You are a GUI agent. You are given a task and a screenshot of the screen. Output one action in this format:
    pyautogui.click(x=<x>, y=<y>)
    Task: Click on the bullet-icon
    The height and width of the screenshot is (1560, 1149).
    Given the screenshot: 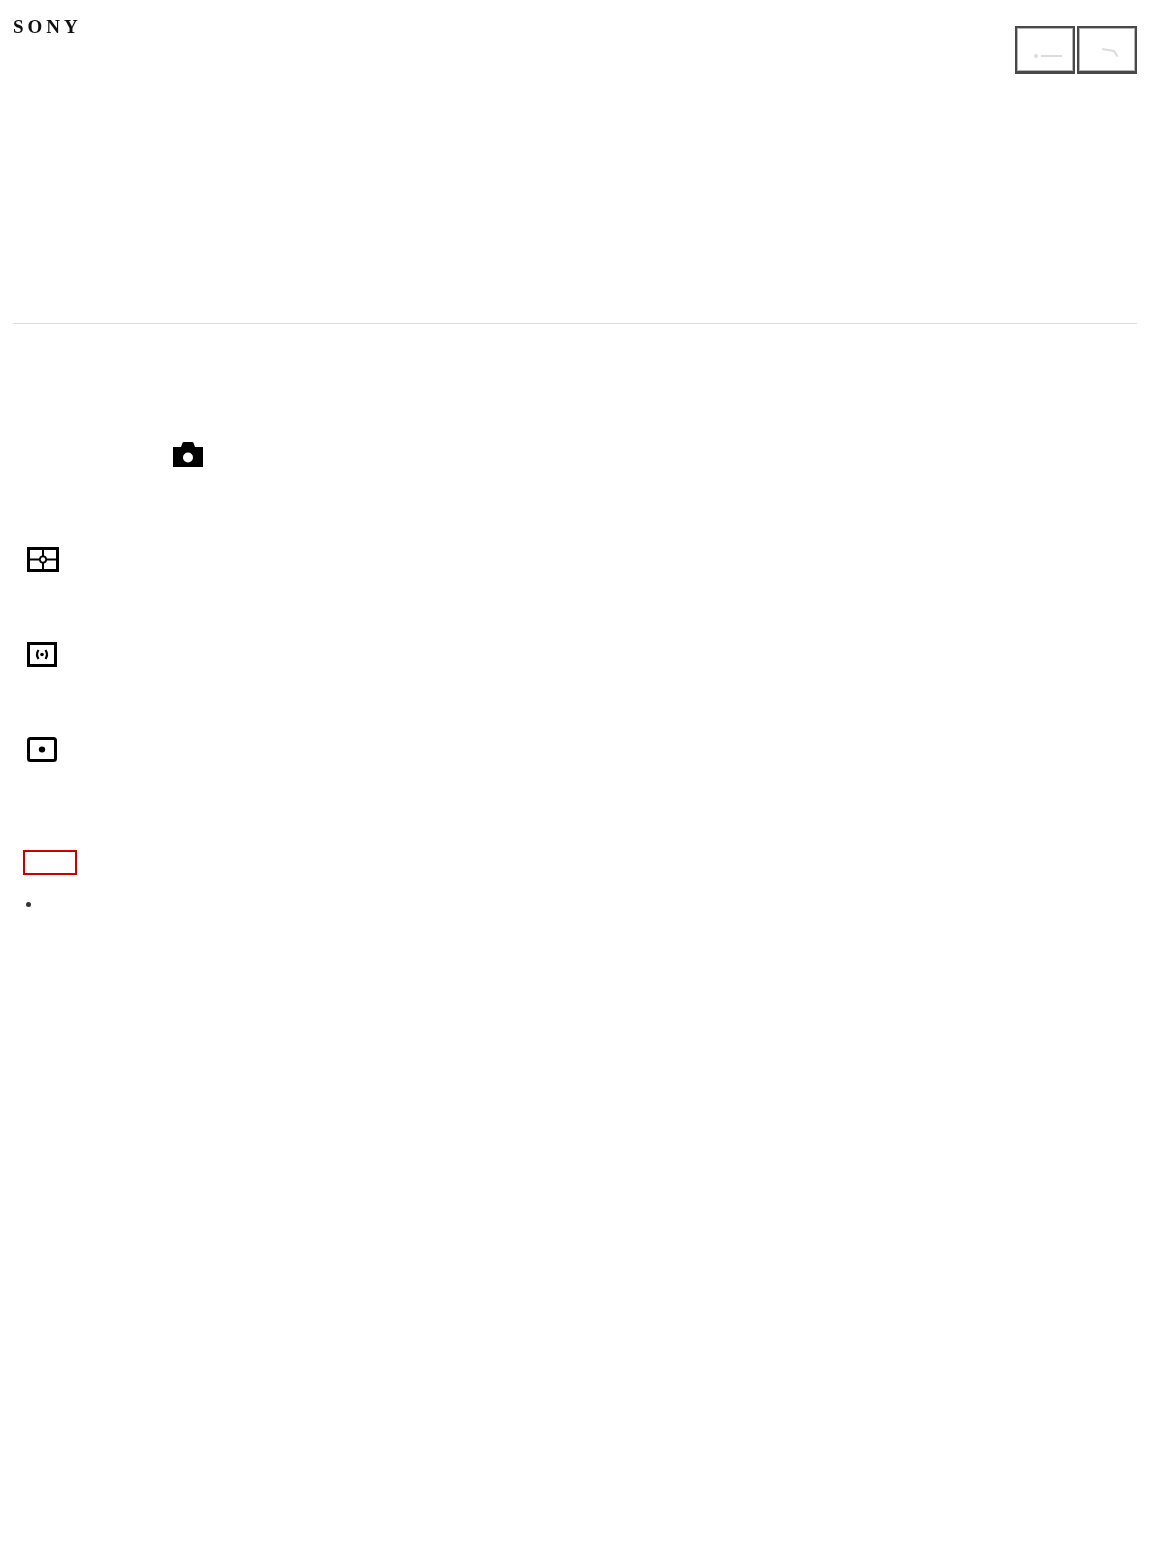 What is the action you would take?
    pyautogui.click(x=28, y=904)
    